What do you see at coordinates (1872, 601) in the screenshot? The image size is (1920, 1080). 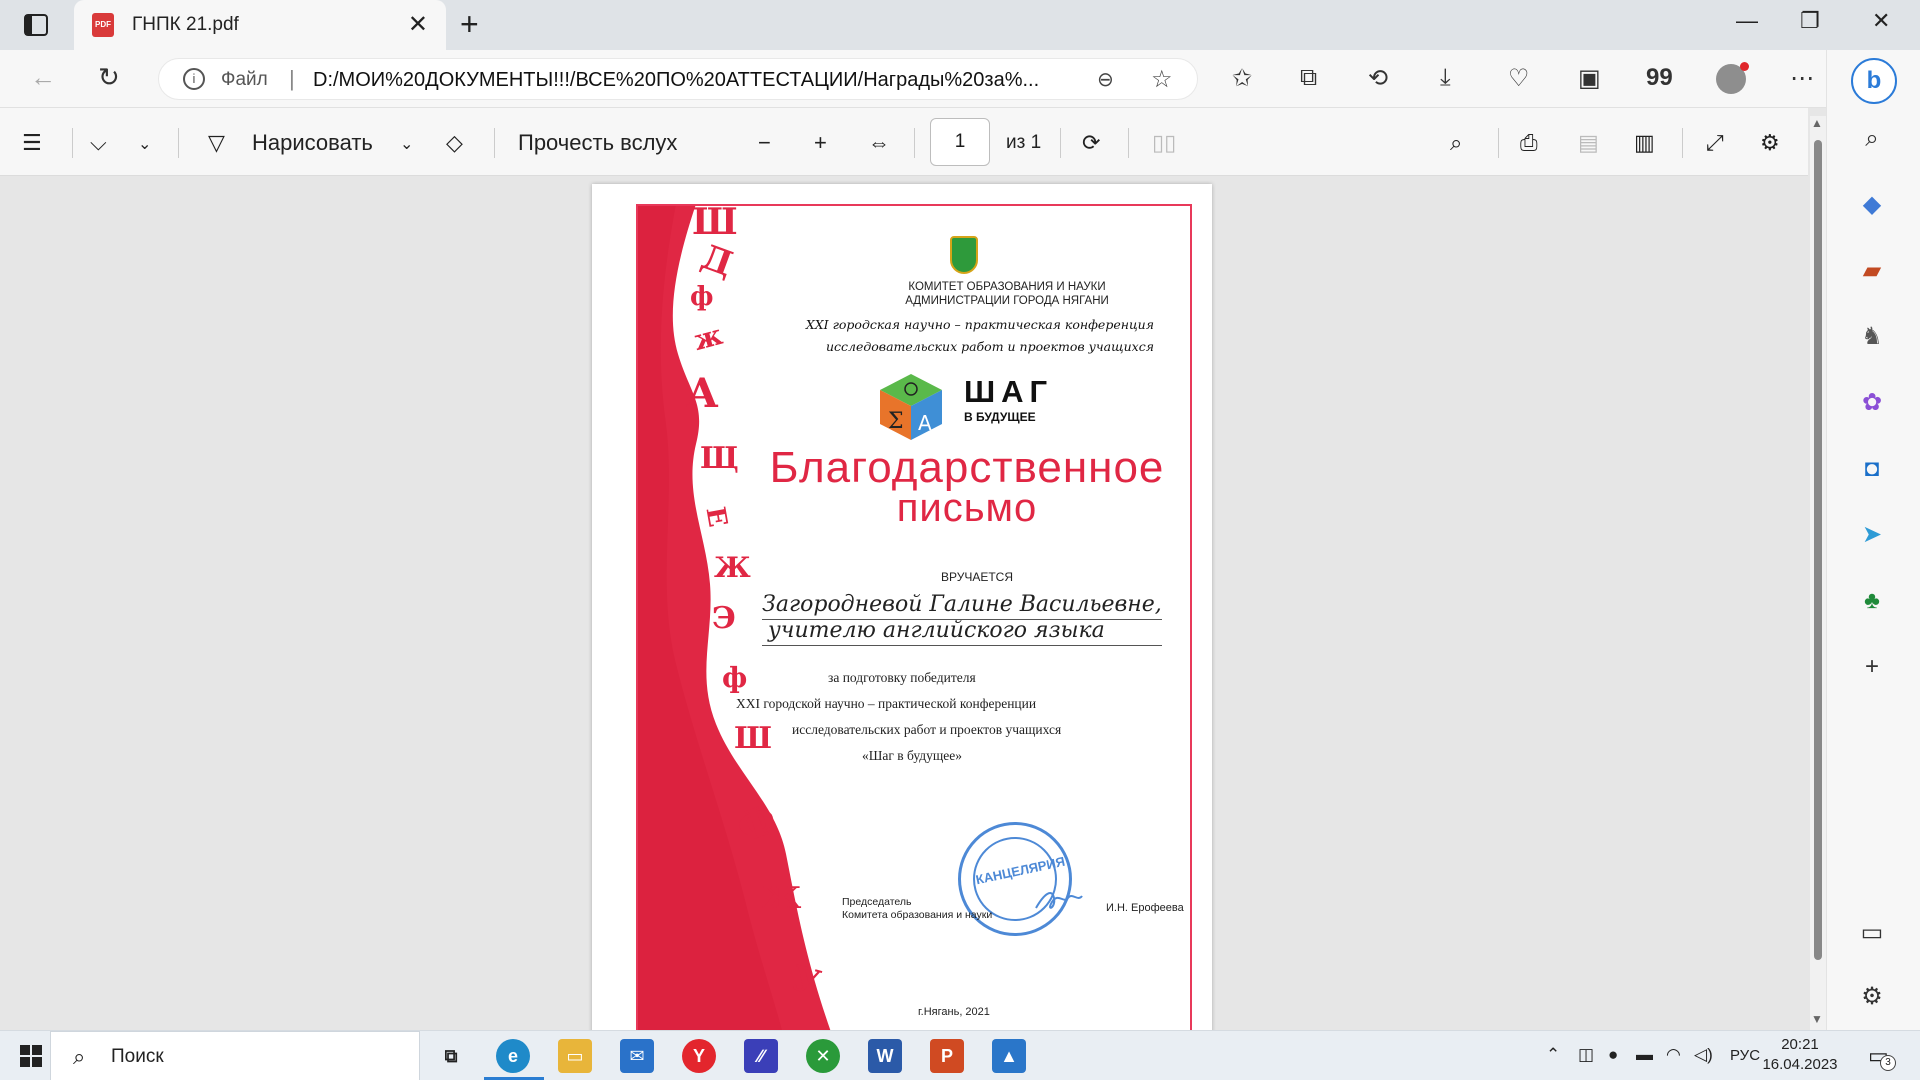 I see `tree-icon: ♣` at bounding box center [1872, 601].